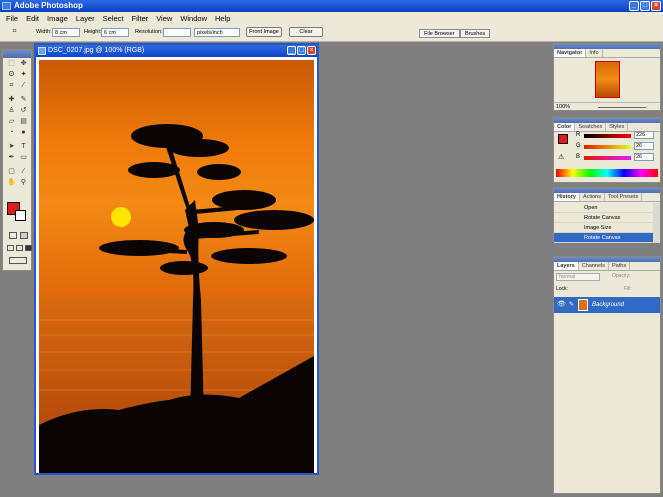 The height and width of the screenshot is (497, 663). What do you see at coordinates (570, 53) in the screenshot?
I see `tab-navigator: Navigator` at bounding box center [570, 53].